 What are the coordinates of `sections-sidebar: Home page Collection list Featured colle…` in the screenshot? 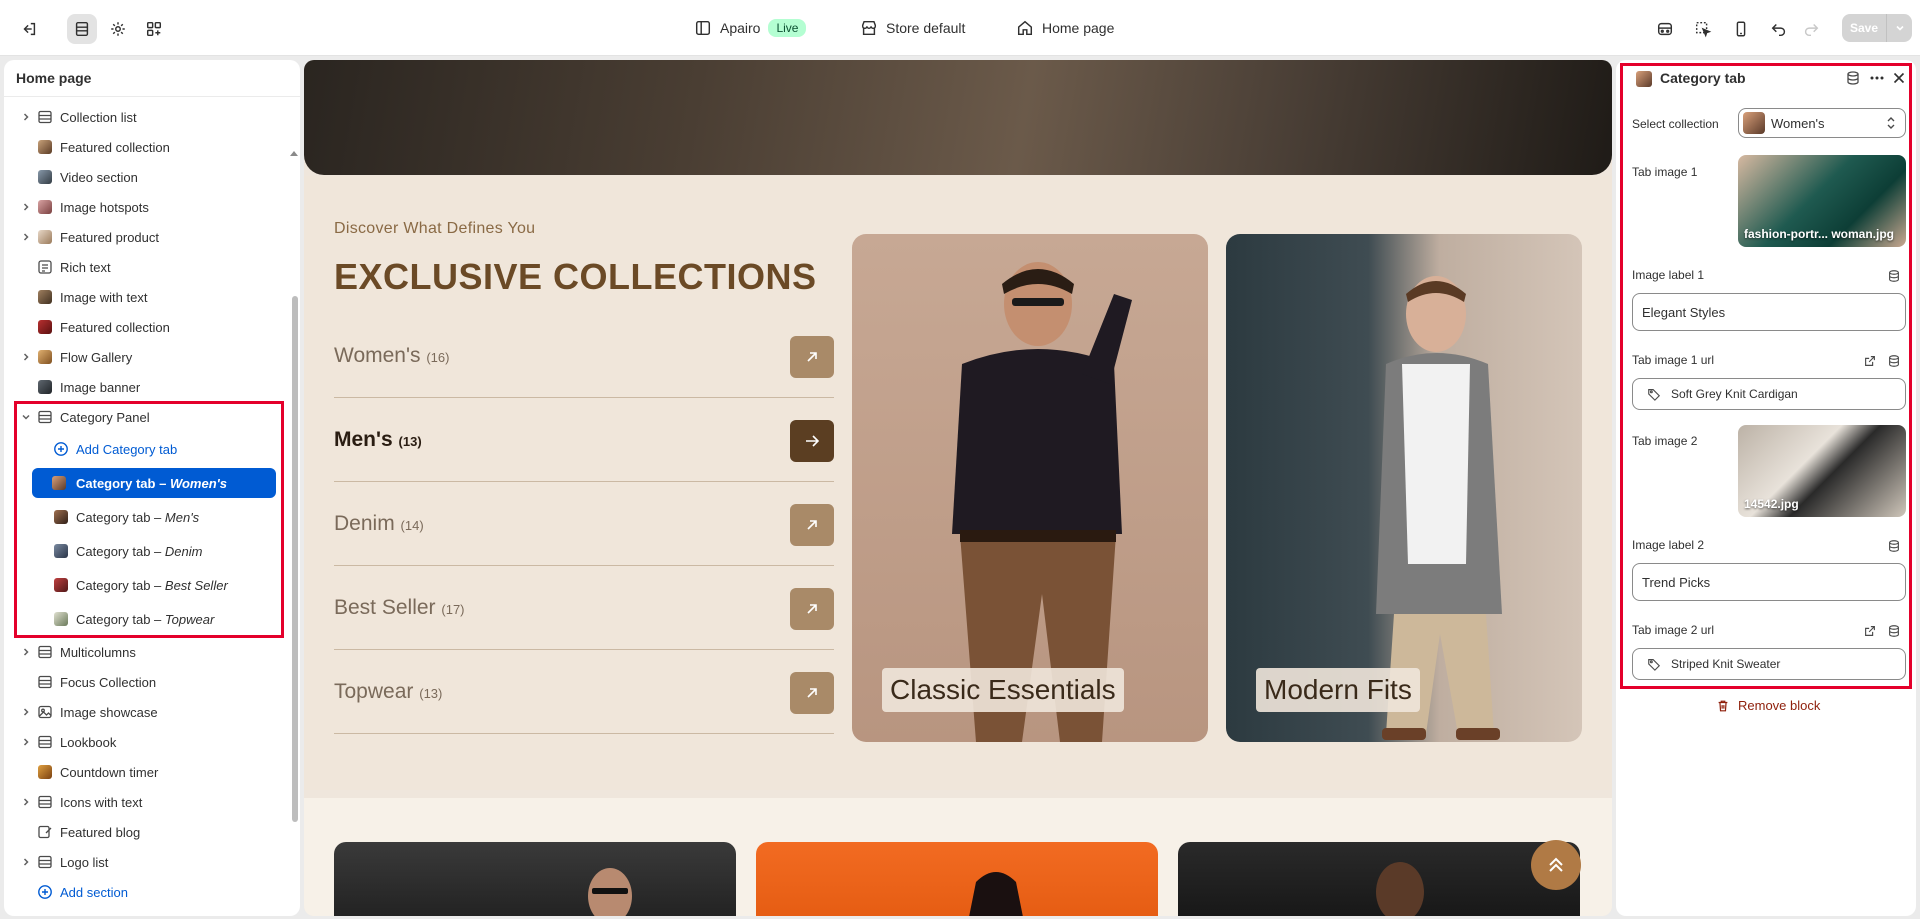 It's located at (152, 488).